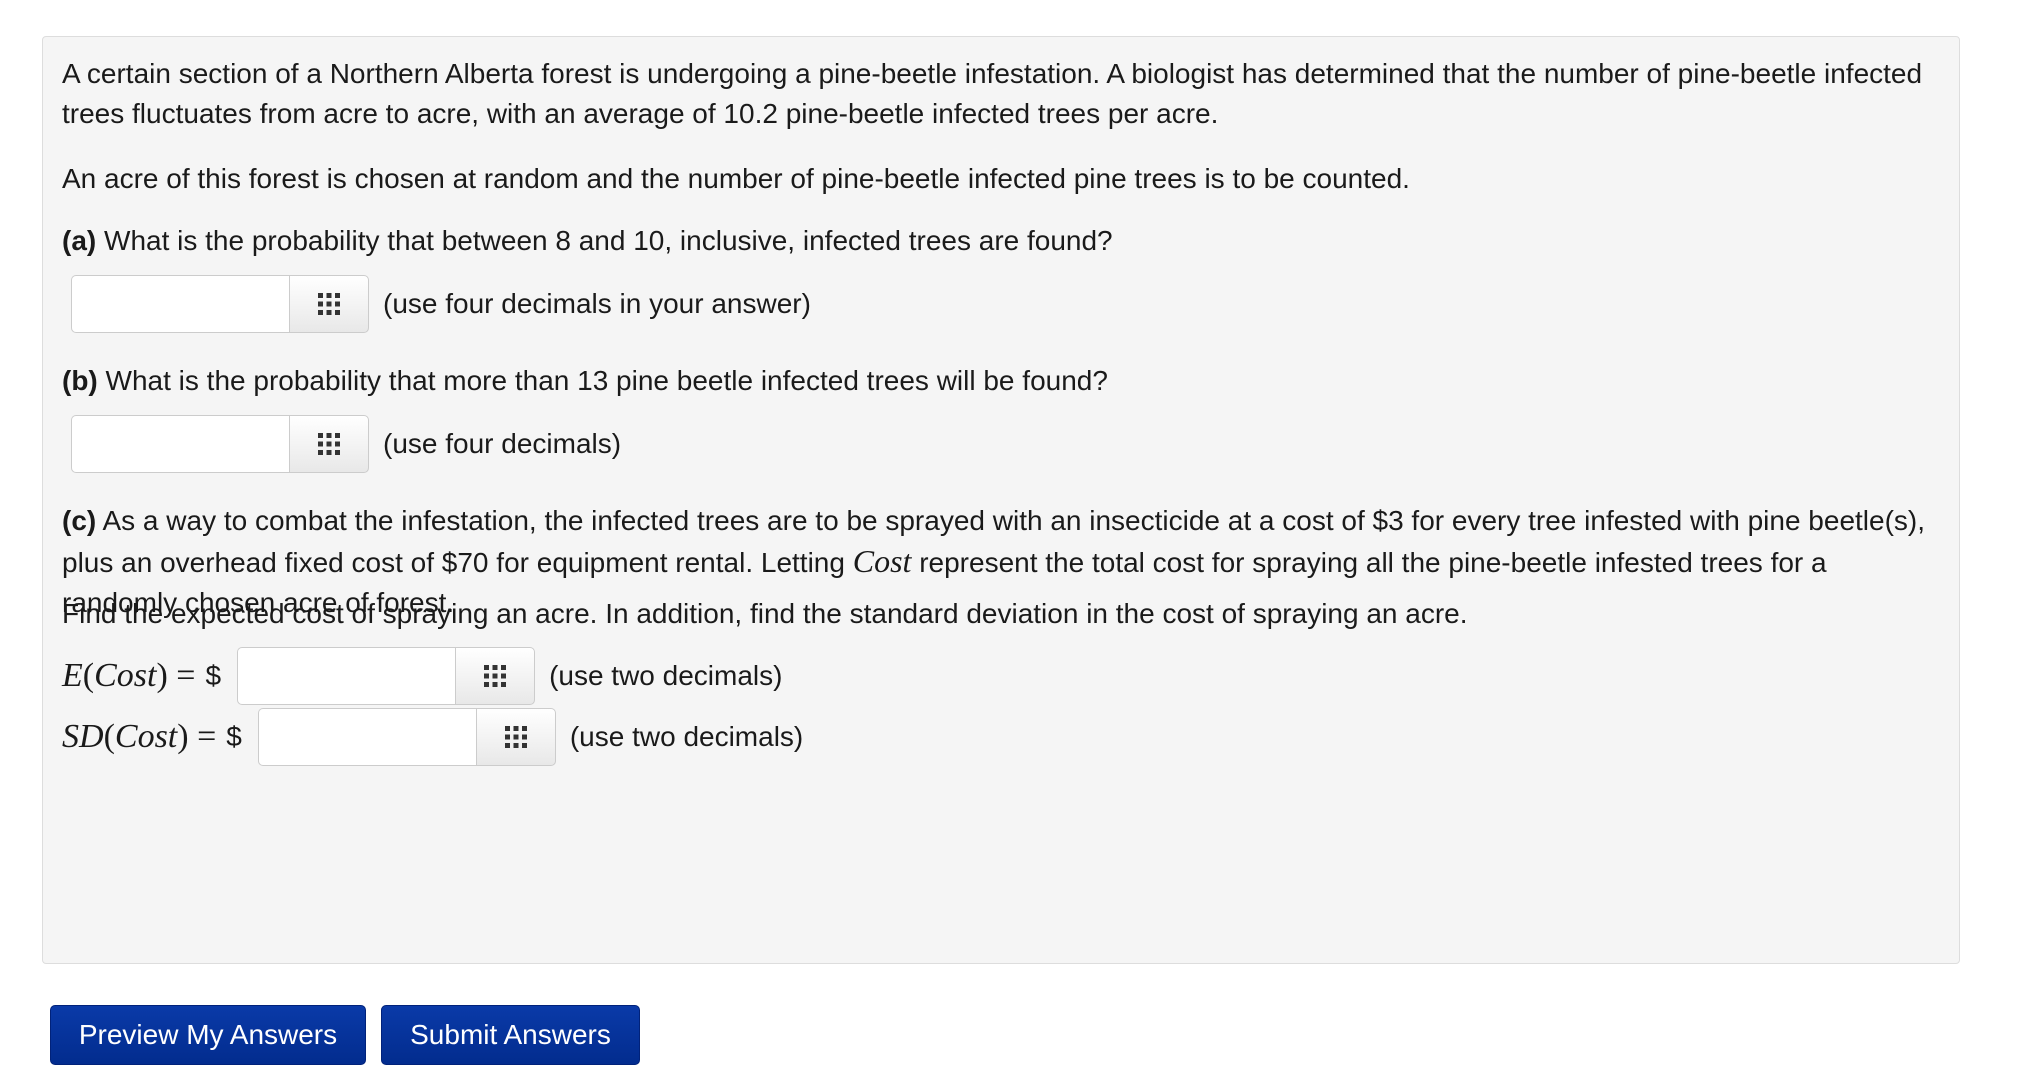  I want to click on expected-cost-label: E(Cost) =, so click(129, 675).